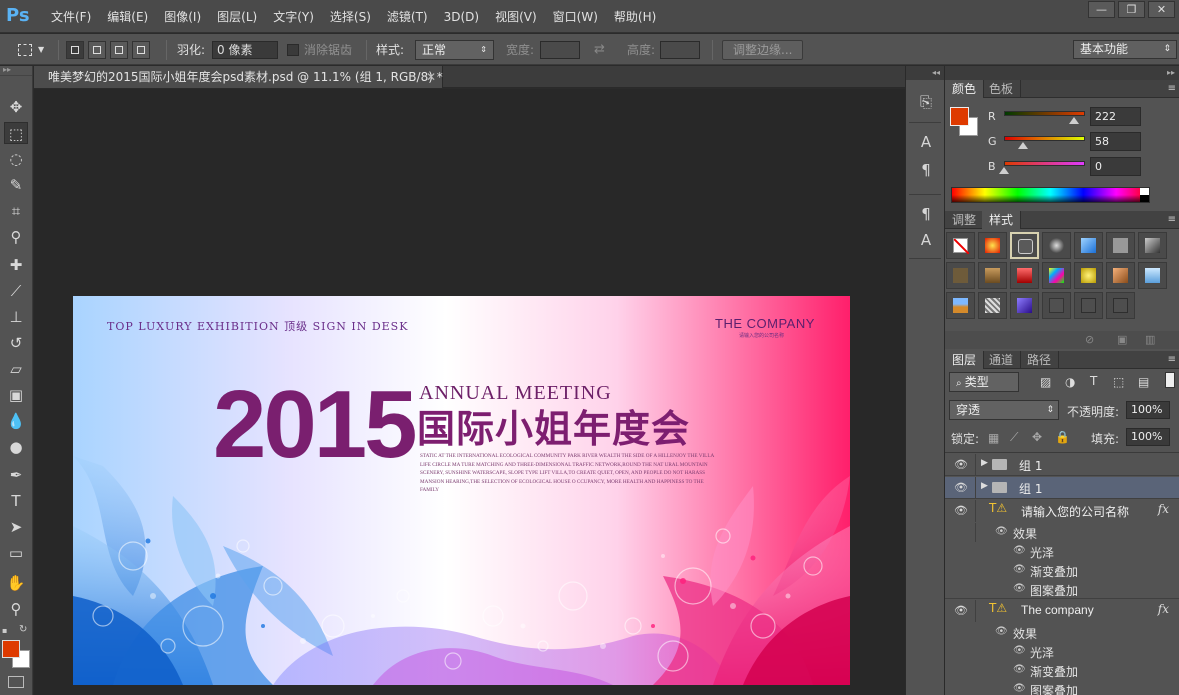  Describe the element at coordinates (1050, 195) in the screenshot. I see `color-spectrum-ramp` at that location.